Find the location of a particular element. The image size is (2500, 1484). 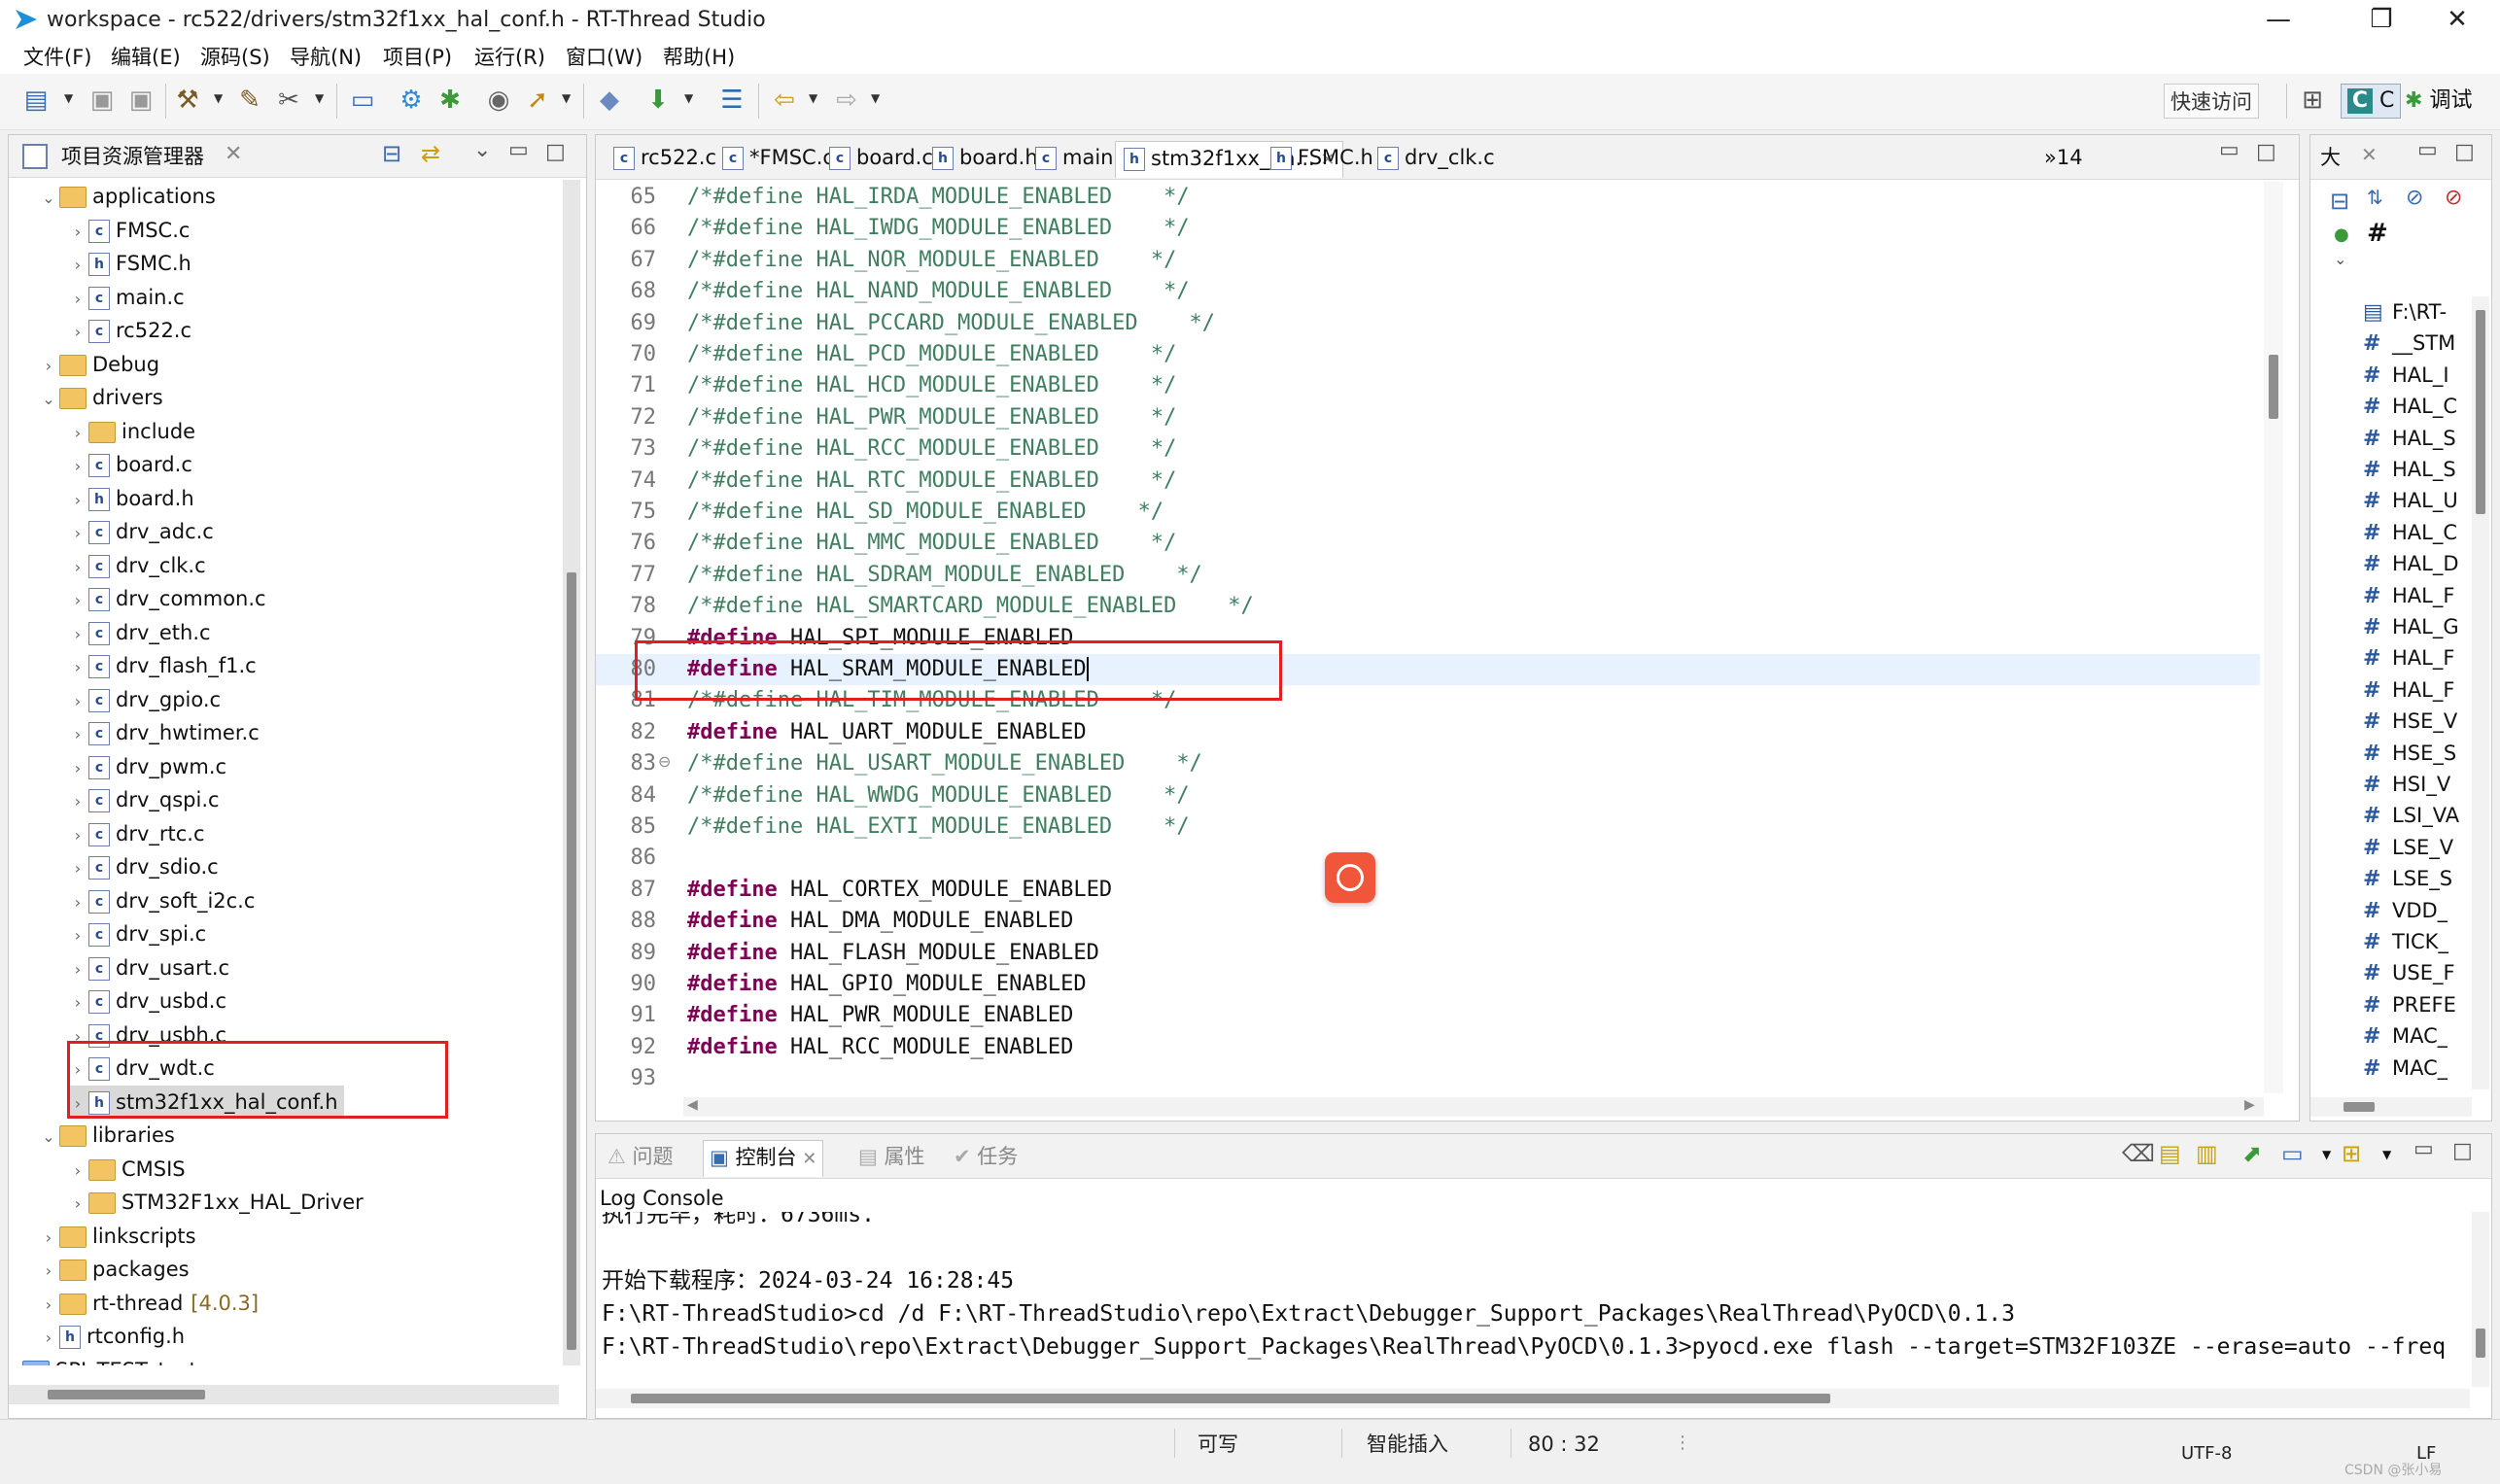

outline-horizontal-scrollbar is located at coordinates (2391, 1107).